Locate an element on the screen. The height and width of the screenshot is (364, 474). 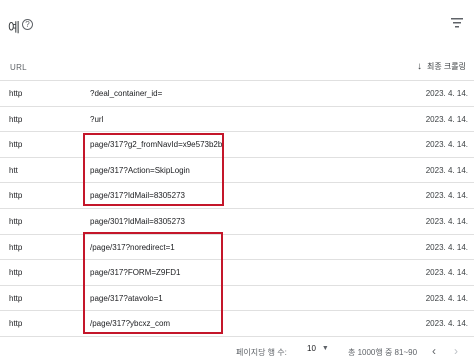
column-header-last-crawled: ↓ 최종 크롤링 is located at coordinates (441, 66).